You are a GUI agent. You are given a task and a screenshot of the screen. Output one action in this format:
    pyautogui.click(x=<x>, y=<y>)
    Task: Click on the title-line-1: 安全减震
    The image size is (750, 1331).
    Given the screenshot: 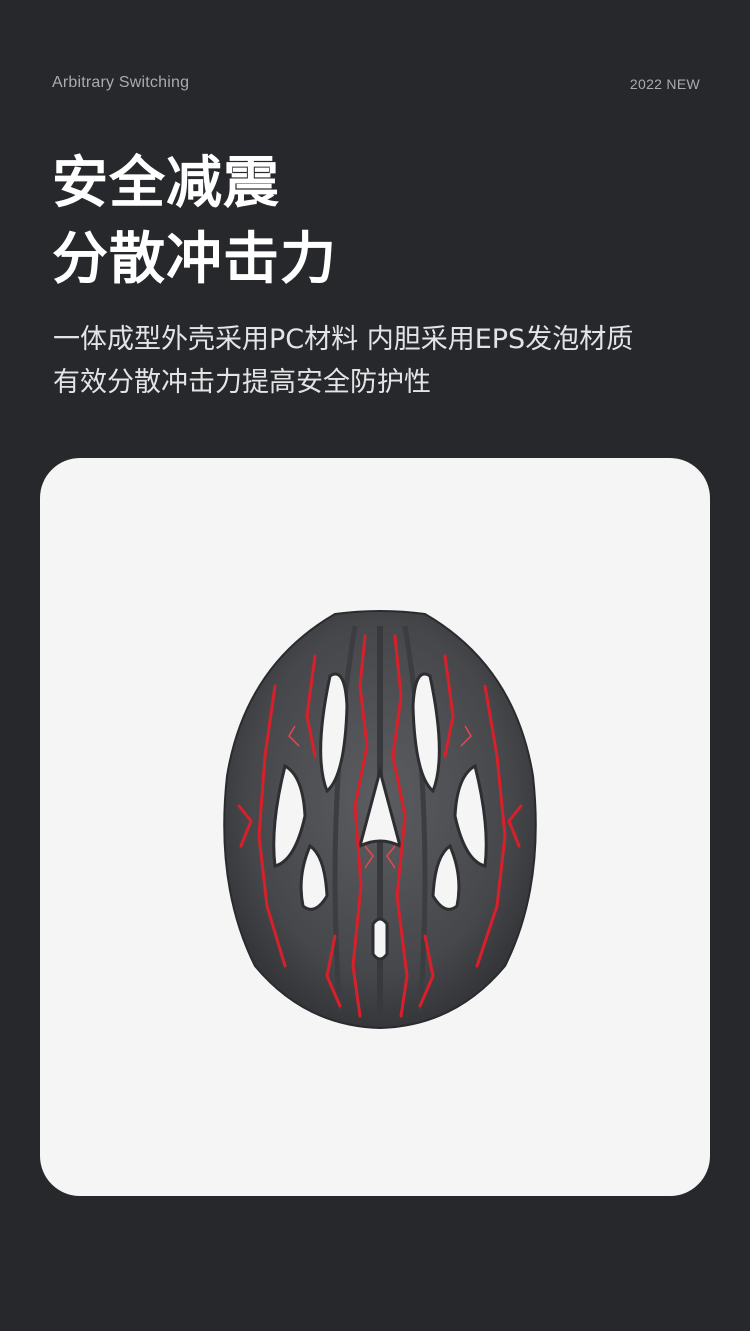 What is the action you would take?
    pyautogui.click(x=166, y=183)
    